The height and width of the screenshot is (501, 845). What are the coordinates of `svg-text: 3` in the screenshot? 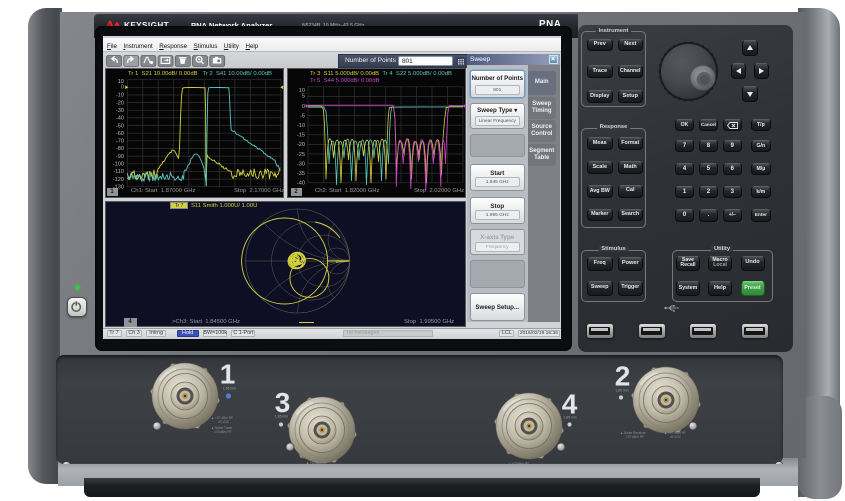 It's located at (283, 402).